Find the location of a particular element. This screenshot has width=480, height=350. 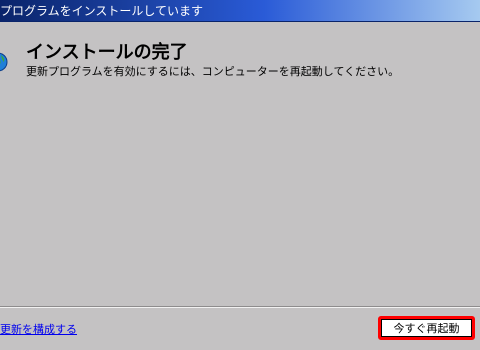

restart-now-button: 今すぐ再起動 is located at coordinates (426, 328).